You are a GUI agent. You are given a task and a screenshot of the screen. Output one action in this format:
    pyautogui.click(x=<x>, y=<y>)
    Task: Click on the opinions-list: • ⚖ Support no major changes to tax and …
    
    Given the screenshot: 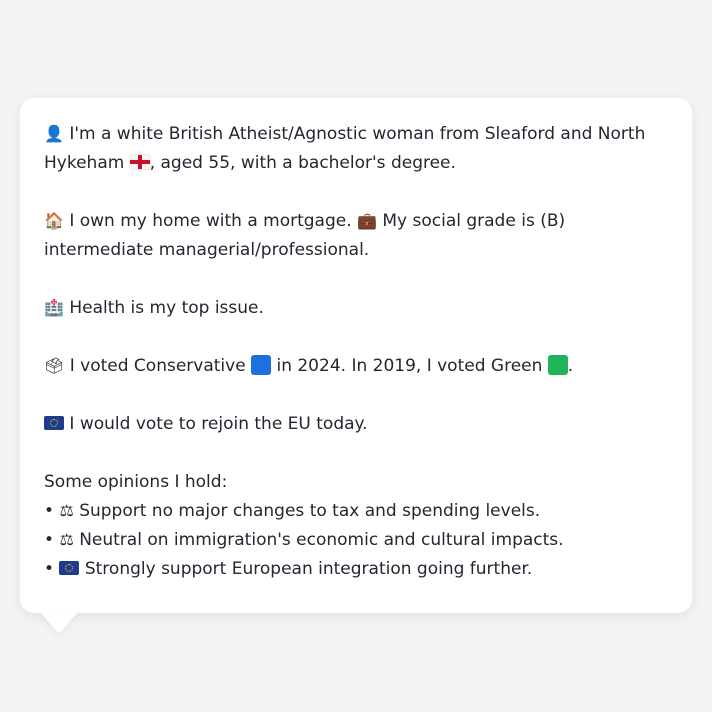 What is the action you would take?
    pyautogui.click(x=358, y=540)
    